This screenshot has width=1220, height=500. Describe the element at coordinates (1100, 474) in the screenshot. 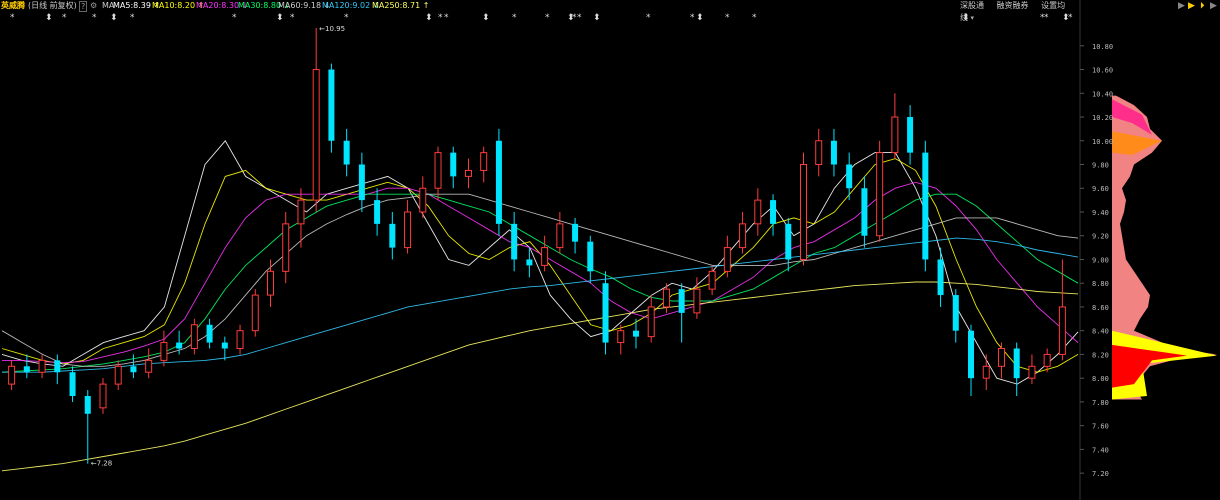

I see `y-tick-label: 7.20` at that location.